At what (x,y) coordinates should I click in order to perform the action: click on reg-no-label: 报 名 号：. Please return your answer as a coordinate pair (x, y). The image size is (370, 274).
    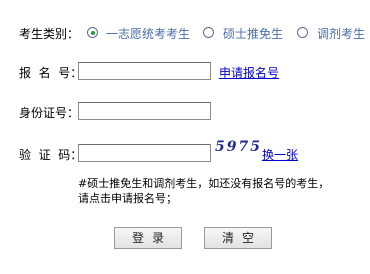
    Looking at the image, I should click on (51, 73).